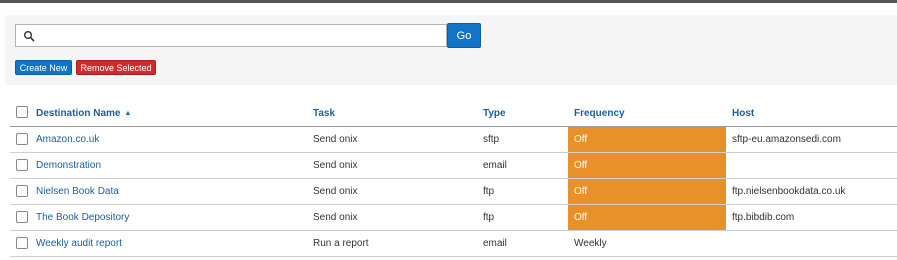 The image size is (897, 260). I want to click on destination-name-link: Amazon.co.uk, so click(67, 139).